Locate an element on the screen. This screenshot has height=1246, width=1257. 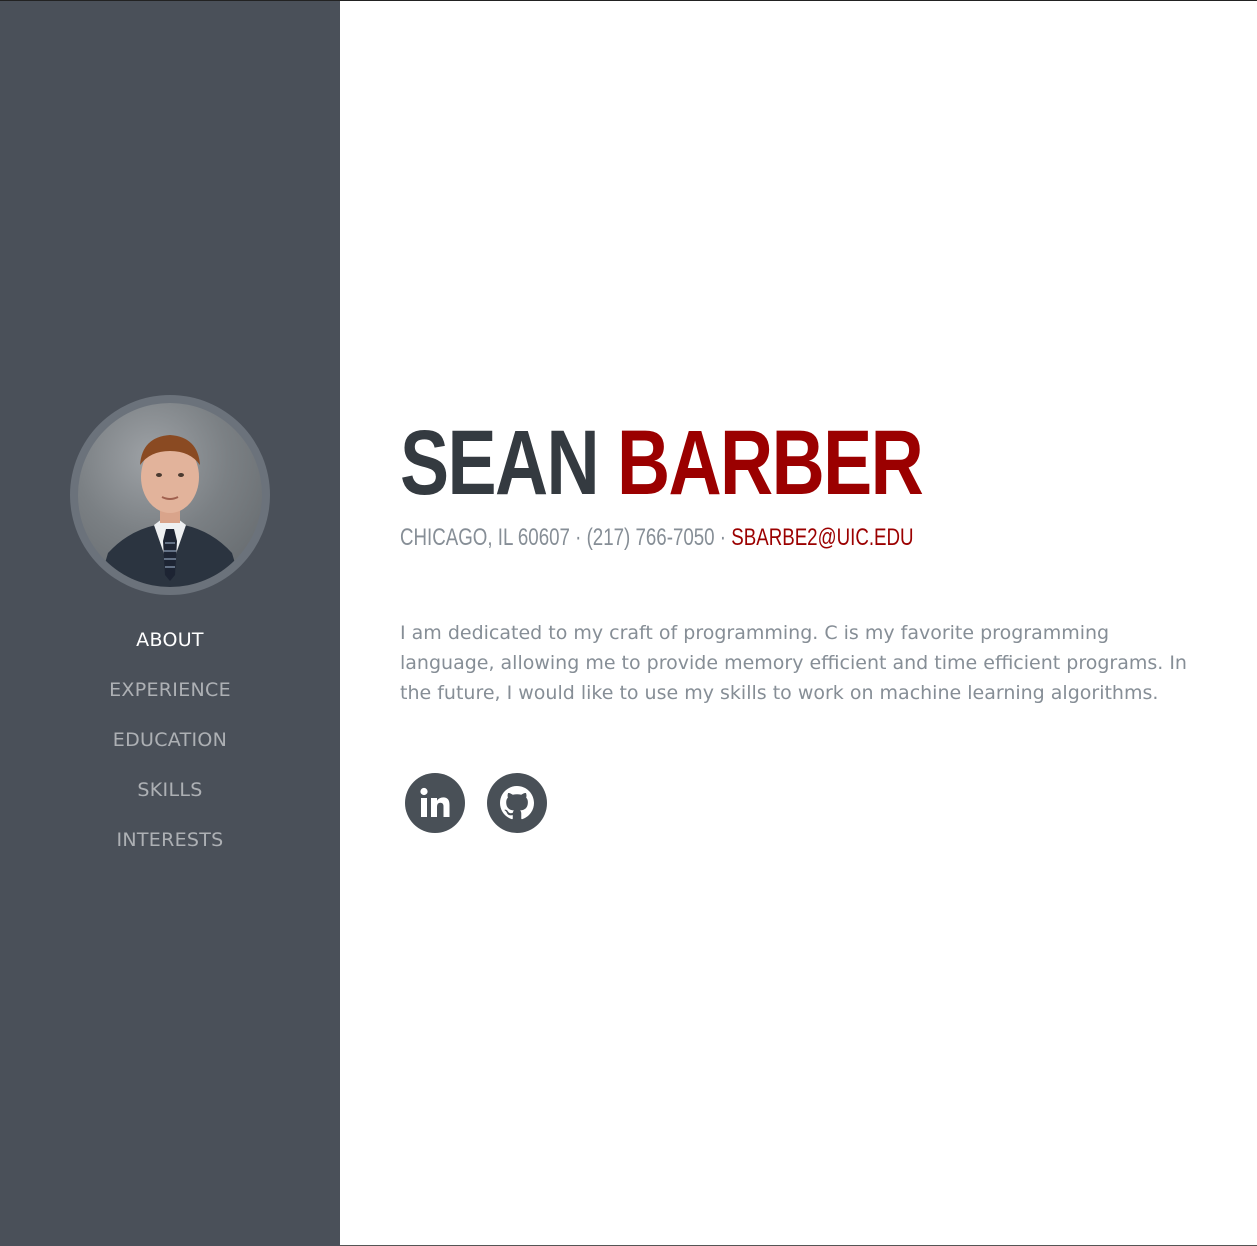
linkedin-button is located at coordinates (435, 803).